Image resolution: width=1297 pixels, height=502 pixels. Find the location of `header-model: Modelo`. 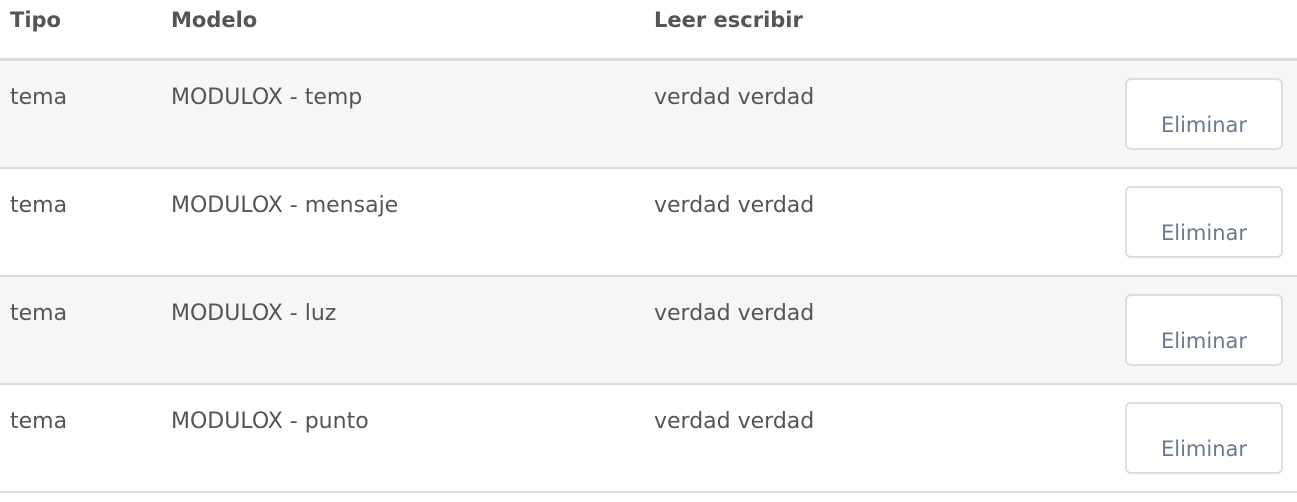

header-model: Modelo is located at coordinates (214, 20).